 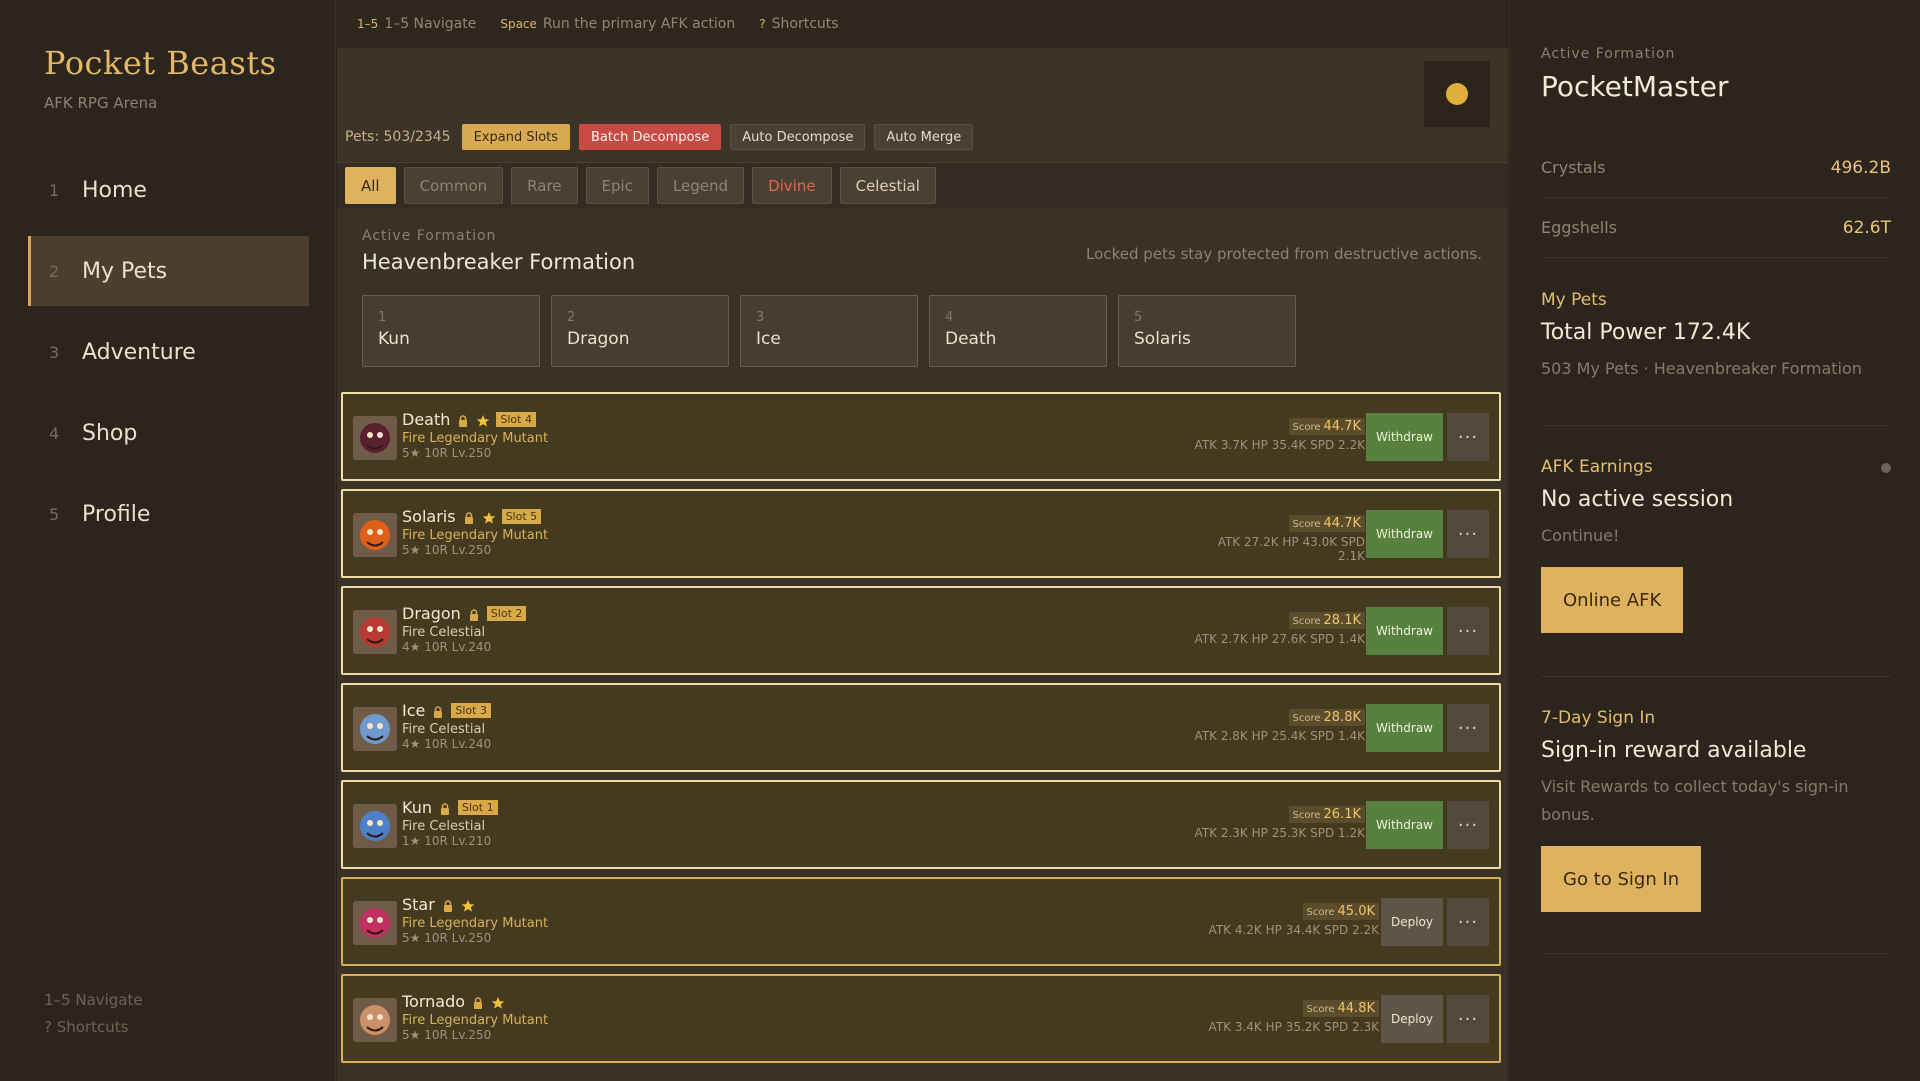 I want to click on formation-slot: 2 Dragon, so click(x=640, y=331).